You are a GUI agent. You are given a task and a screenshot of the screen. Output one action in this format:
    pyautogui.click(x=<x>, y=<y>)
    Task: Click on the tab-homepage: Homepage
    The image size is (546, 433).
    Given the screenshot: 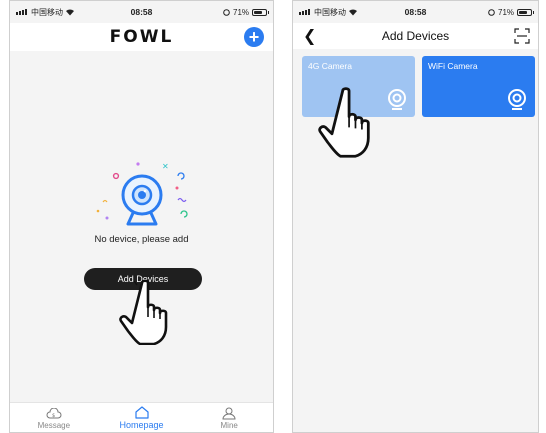 What is the action you would take?
    pyautogui.click(x=142, y=417)
    